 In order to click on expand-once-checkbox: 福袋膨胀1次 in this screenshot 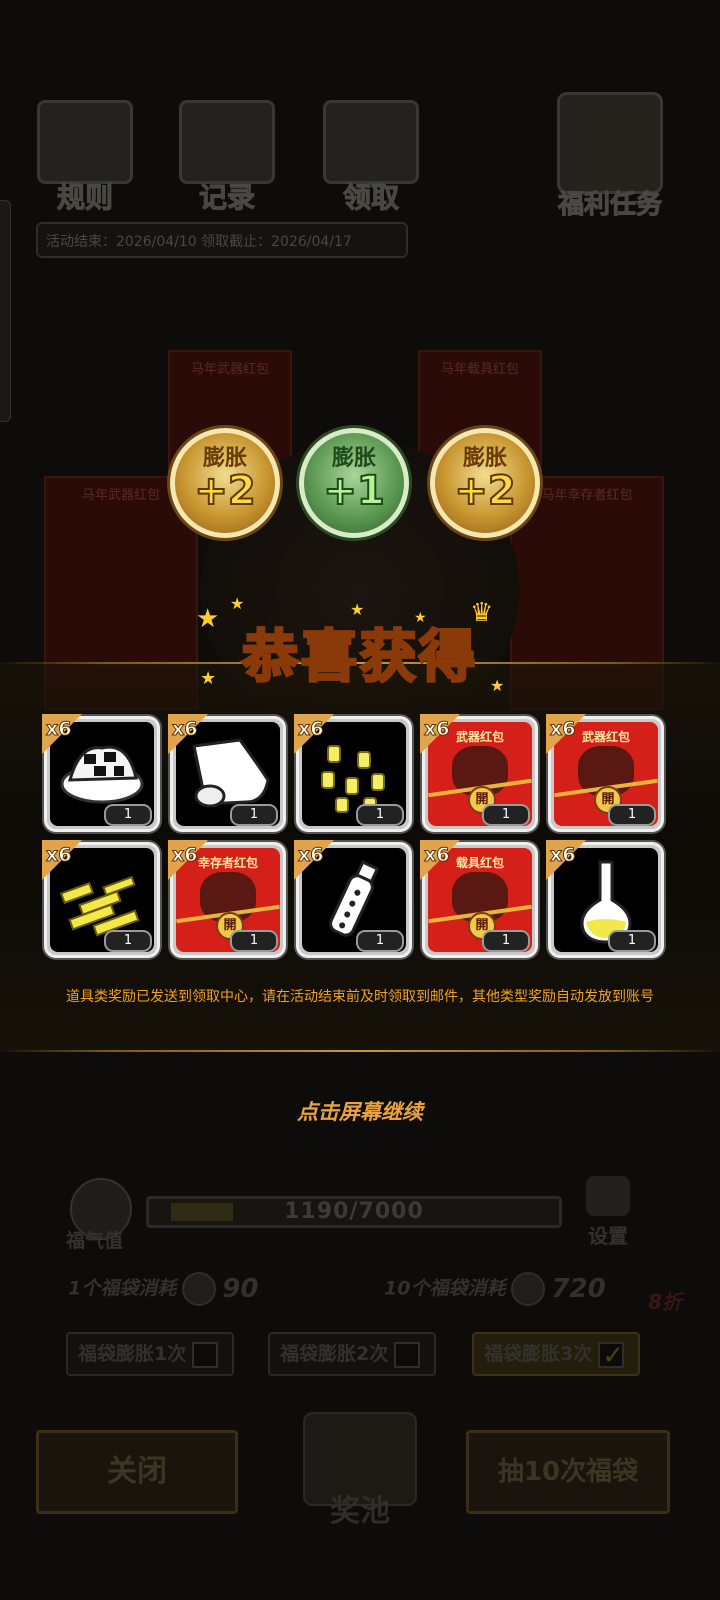, I will do `click(150, 1354)`.